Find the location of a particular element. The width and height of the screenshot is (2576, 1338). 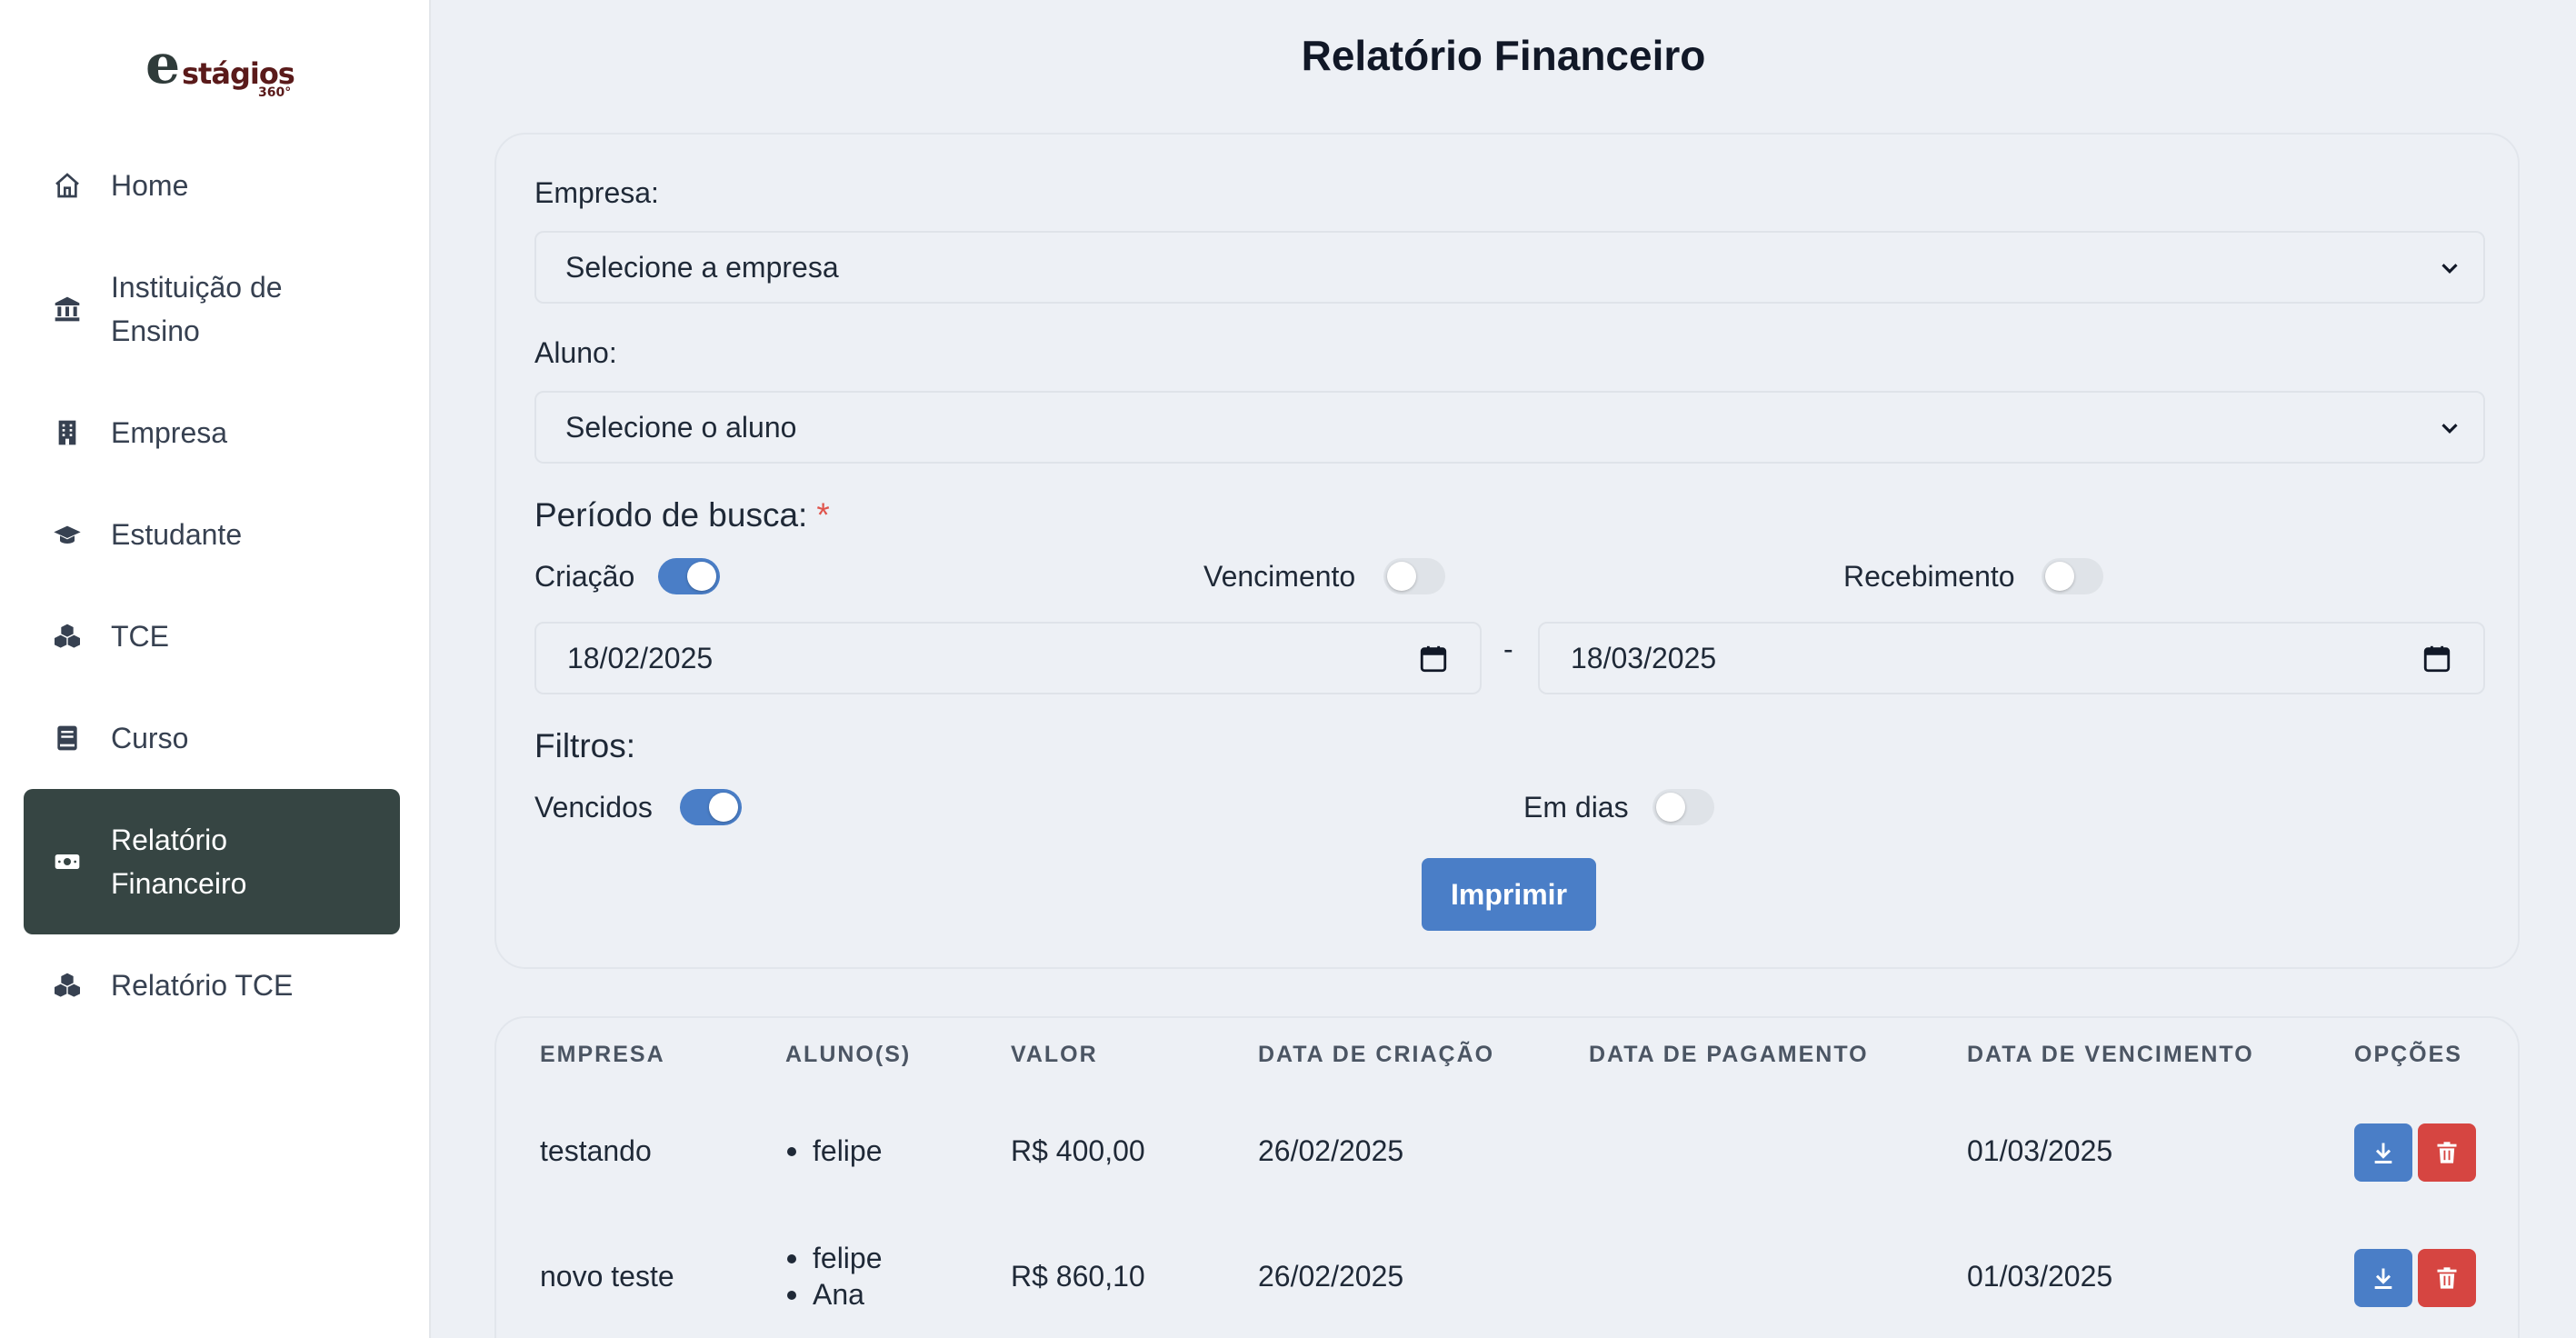

list-item: Ana is located at coordinates (834, 1294).